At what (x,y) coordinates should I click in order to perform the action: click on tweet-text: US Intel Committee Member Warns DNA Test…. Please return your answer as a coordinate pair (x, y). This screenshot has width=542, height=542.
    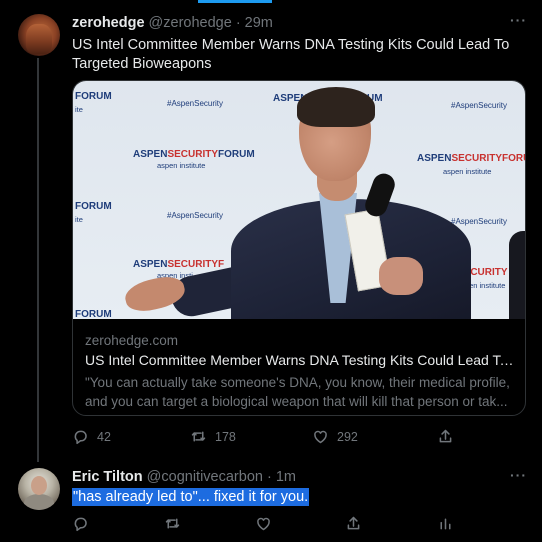
    Looking at the image, I should click on (291, 54).